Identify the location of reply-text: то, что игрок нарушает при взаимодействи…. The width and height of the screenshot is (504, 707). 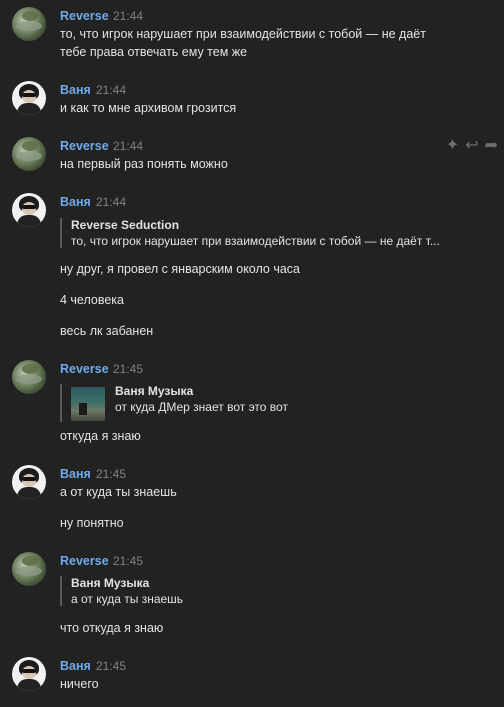
(255, 241).